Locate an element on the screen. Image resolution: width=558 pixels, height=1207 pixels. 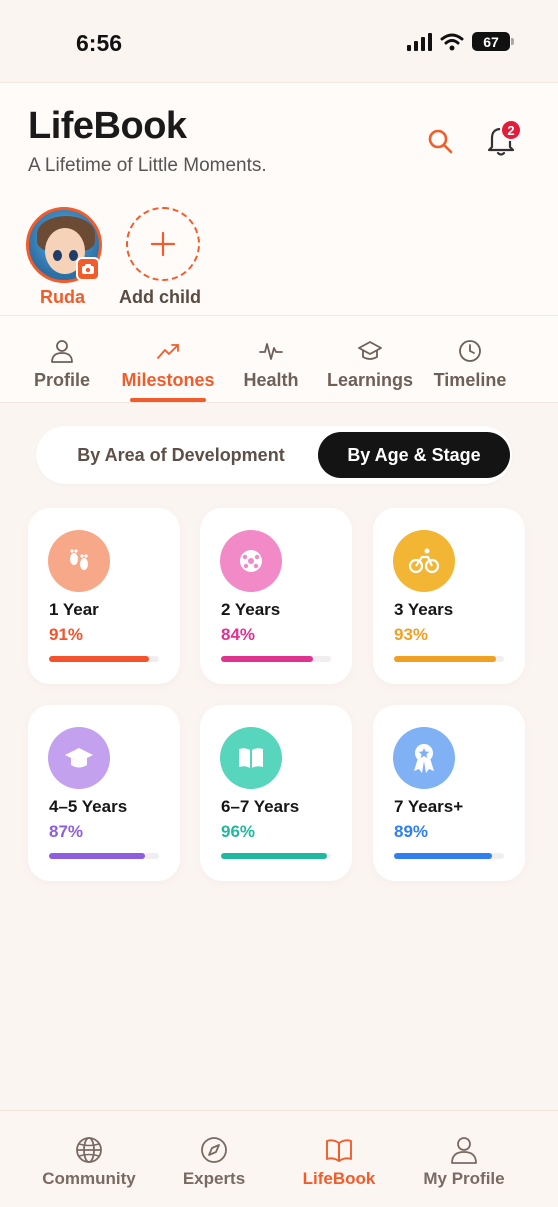
nav-community: Community is located at coordinates (89, 1159).